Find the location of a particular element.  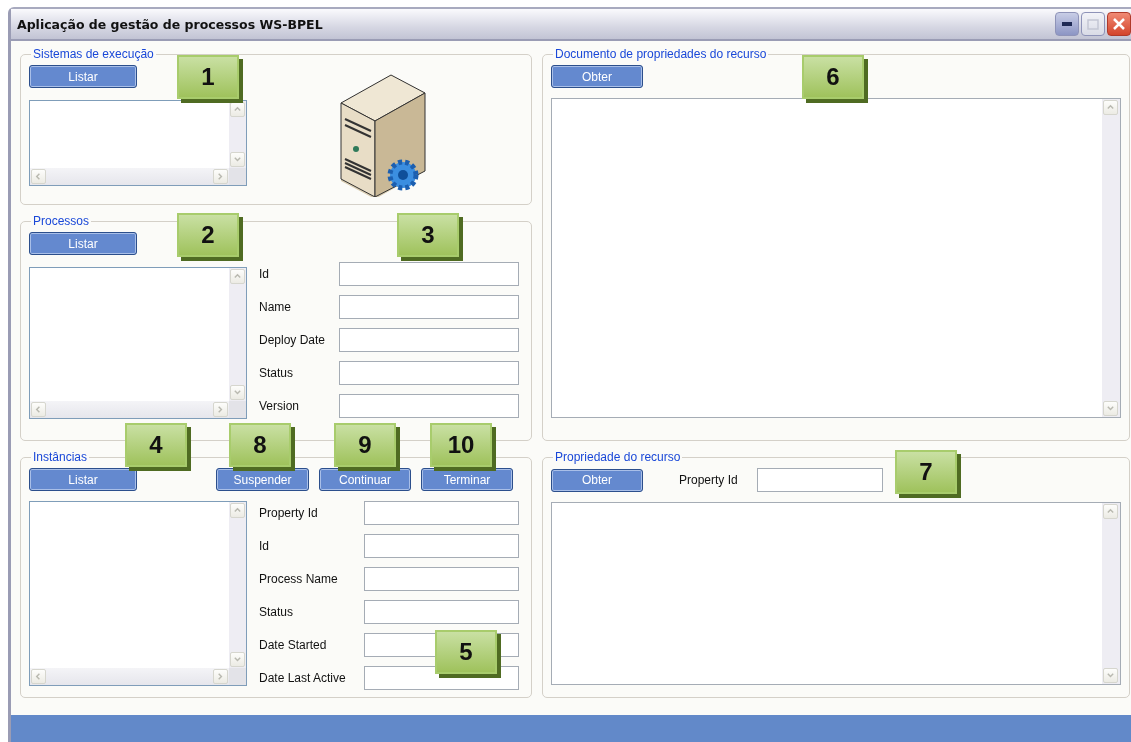

field-label: Name is located at coordinates (275, 307).